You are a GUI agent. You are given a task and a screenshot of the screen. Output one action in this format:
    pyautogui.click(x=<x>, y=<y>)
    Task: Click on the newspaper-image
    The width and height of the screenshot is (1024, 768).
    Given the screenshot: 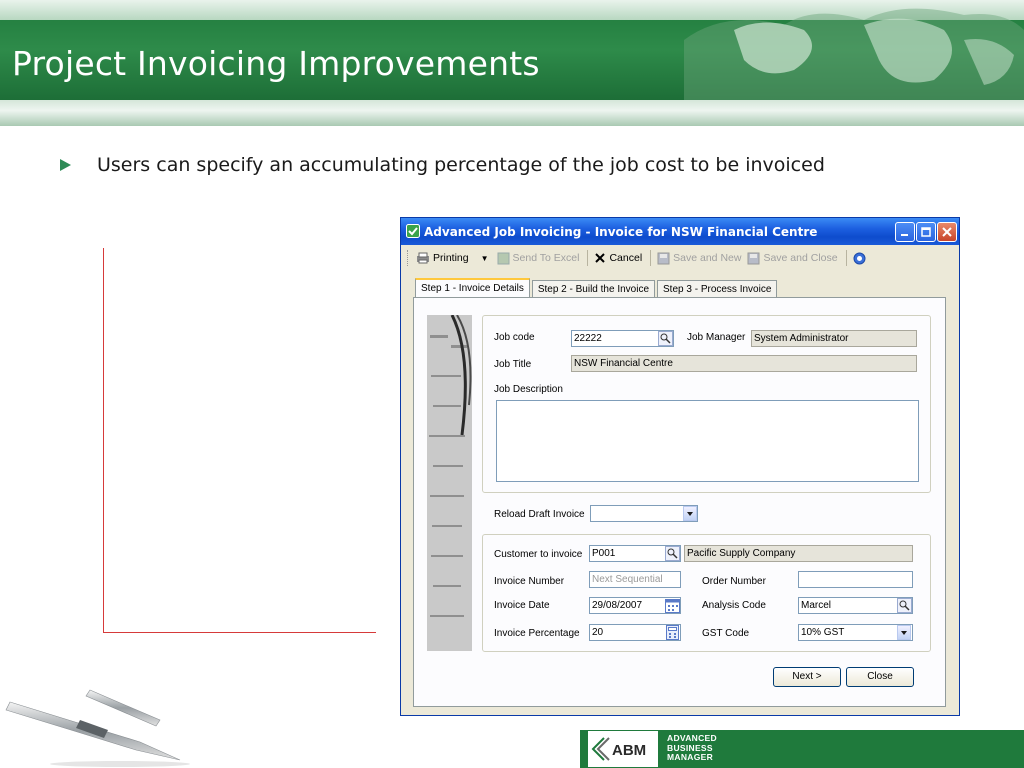 What is the action you would take?
    pyautogui.click(x=449, y=483)
    